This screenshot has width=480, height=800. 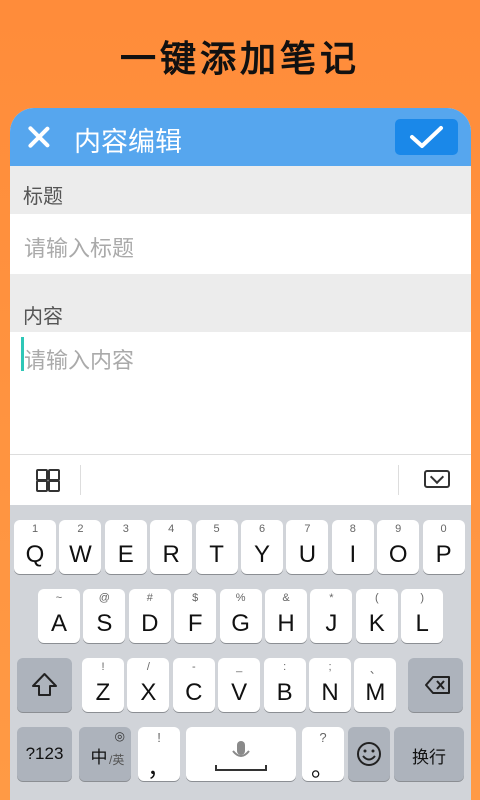 I want to click on key-h: & H, so click(x=286, y=616).